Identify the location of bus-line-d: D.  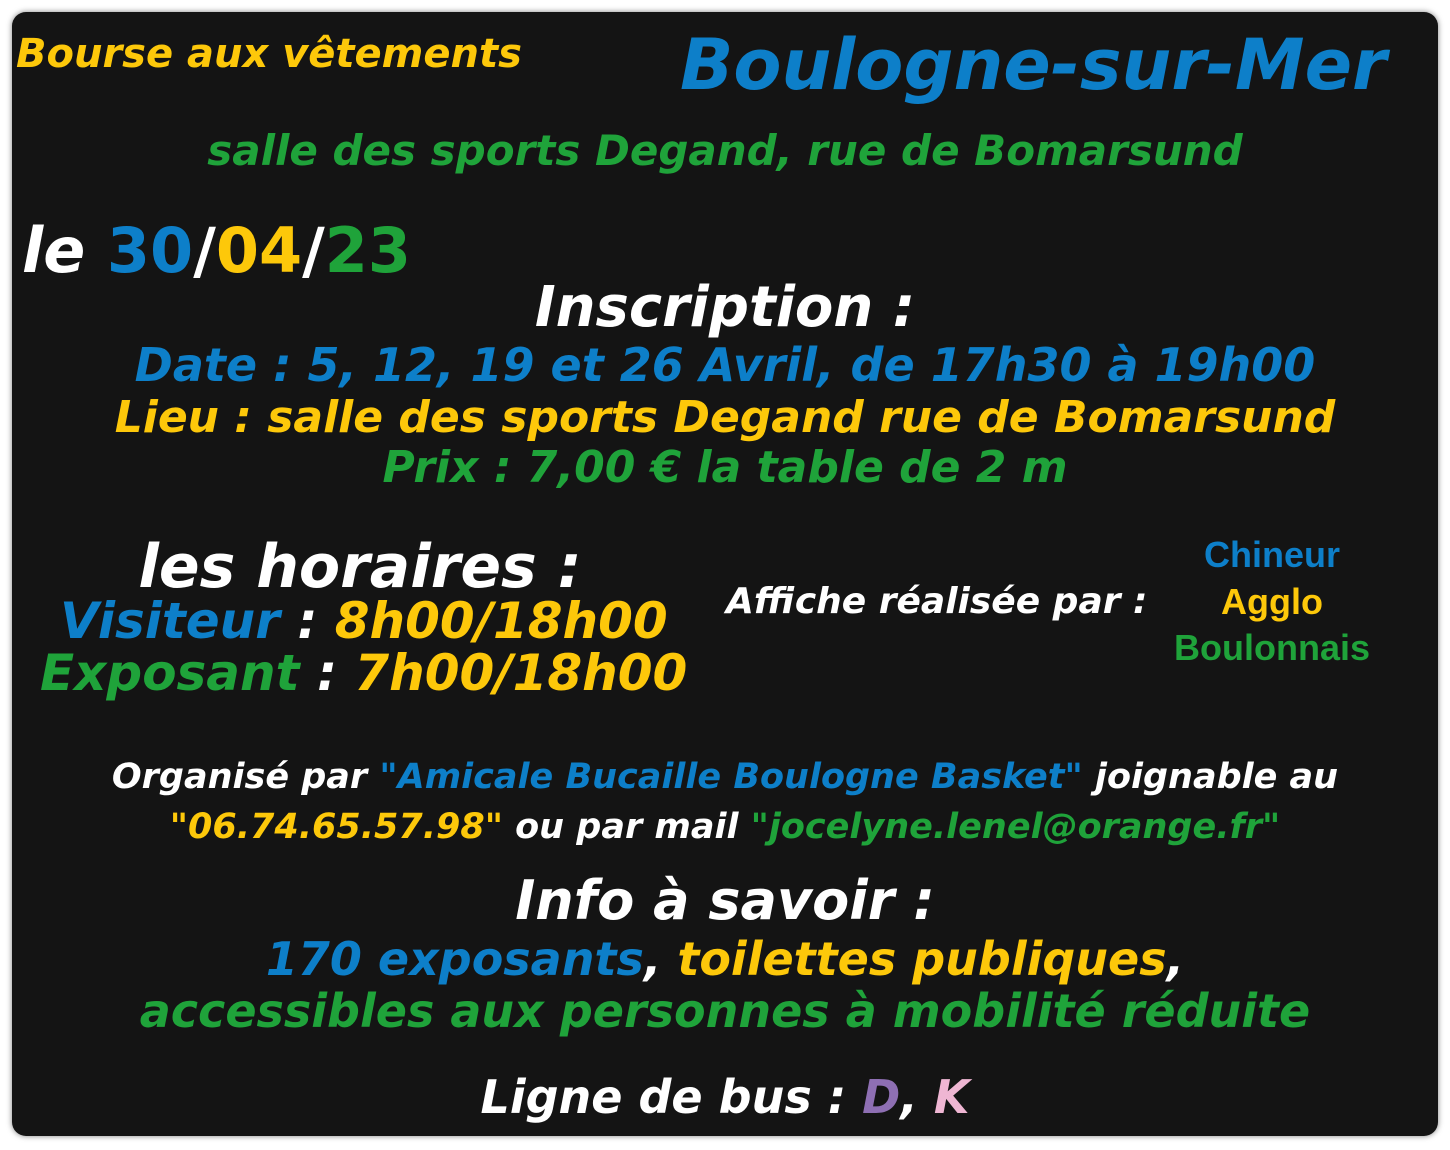
(881, 1097).